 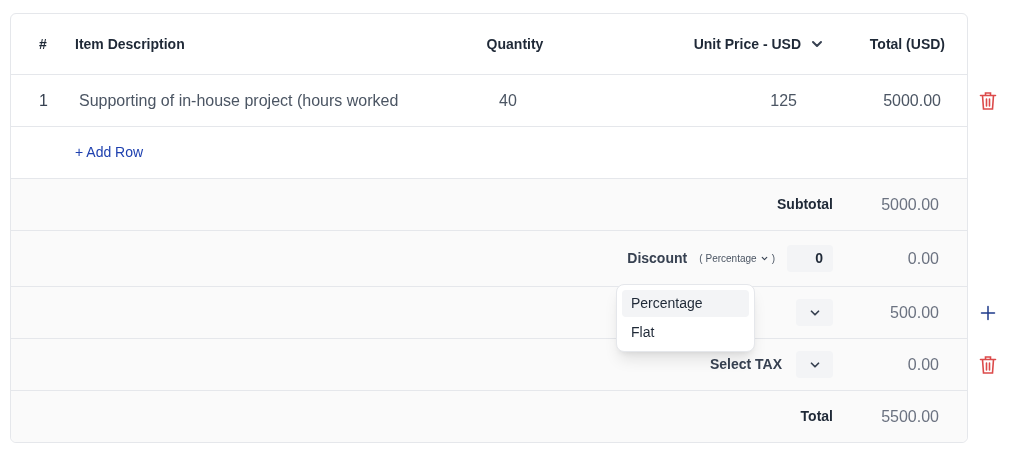 I want to click on column-header: Unit Price - USD, so click(x=747, y=44).